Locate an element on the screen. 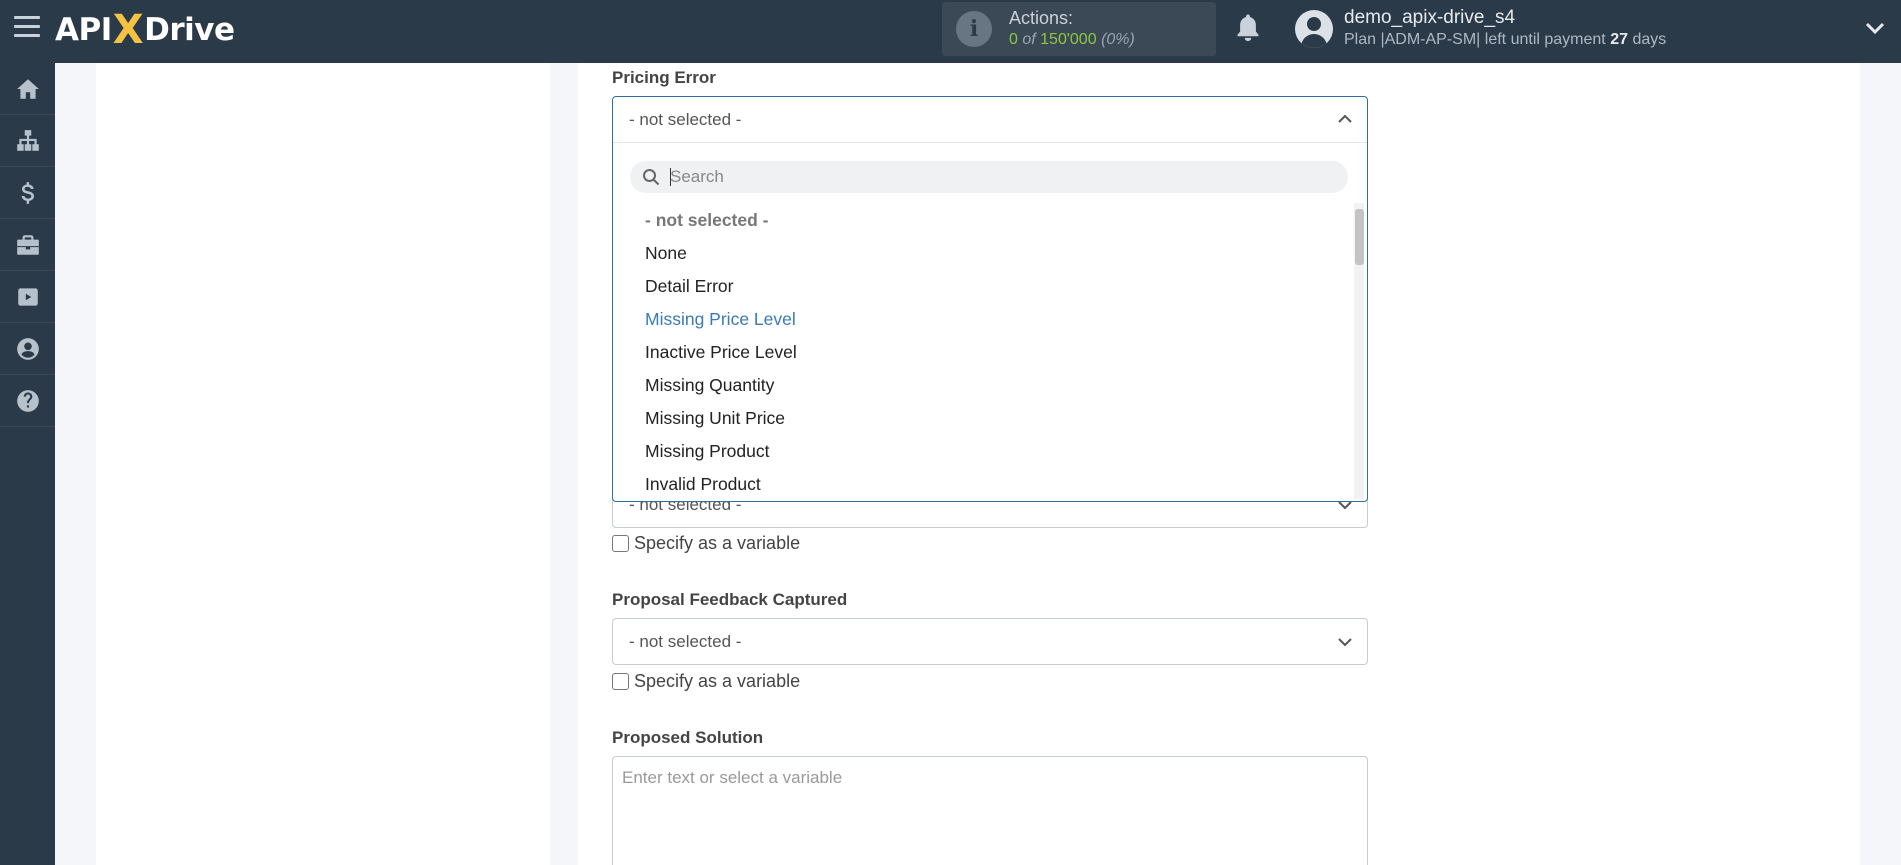 The width and height of the screenshot is (1901, 865). username: demo_apix-drive_s4 is located at coordinates (1429, 18).